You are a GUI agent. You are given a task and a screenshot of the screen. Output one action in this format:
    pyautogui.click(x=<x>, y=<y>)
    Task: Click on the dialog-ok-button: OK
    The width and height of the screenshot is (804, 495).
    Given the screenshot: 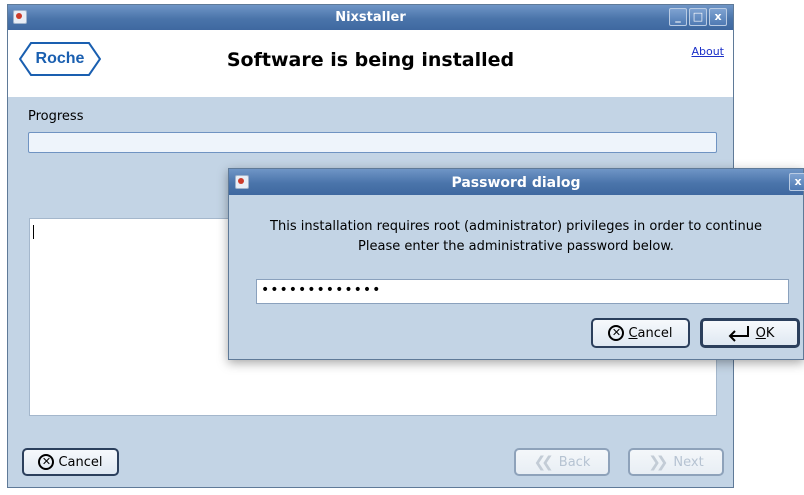 What is the action you would take?
    pyautogui.click(x=750, y=333)
    